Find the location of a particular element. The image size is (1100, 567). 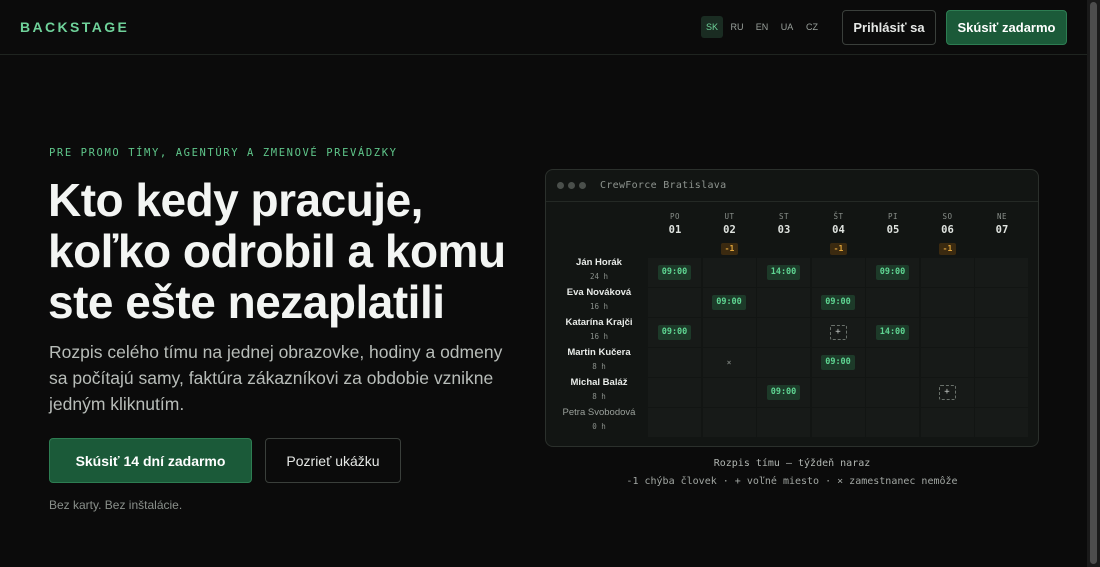

day-number: 02 is located at coordinates (729, 230).